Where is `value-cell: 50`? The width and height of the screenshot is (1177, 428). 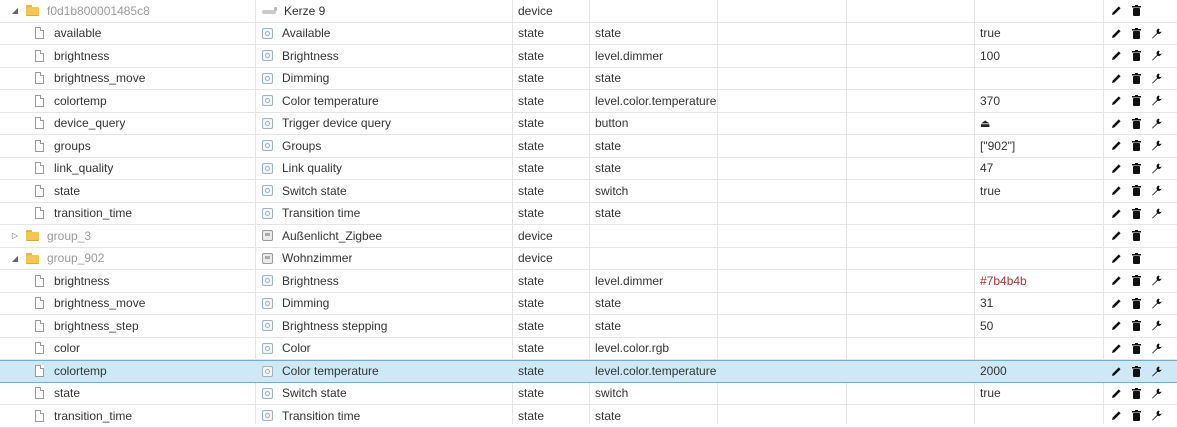
value-cell: 50 is located at coordinates (986, 326).